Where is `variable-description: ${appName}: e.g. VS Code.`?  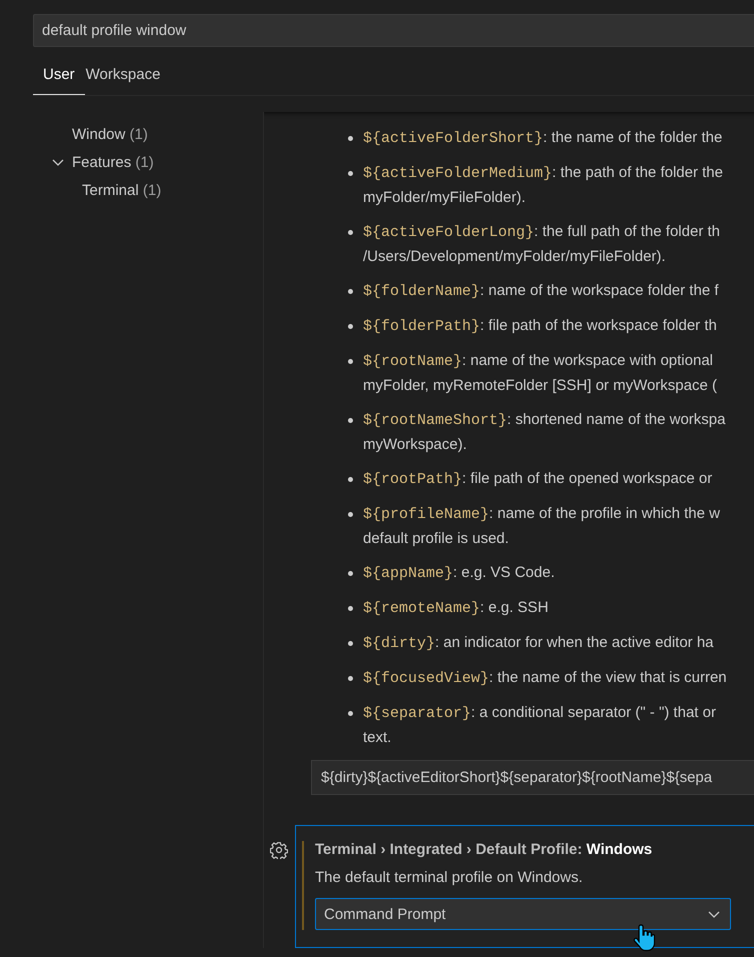 variable-description: ${appName}: e.g. VS Code. is located at coordinates (459, 573).